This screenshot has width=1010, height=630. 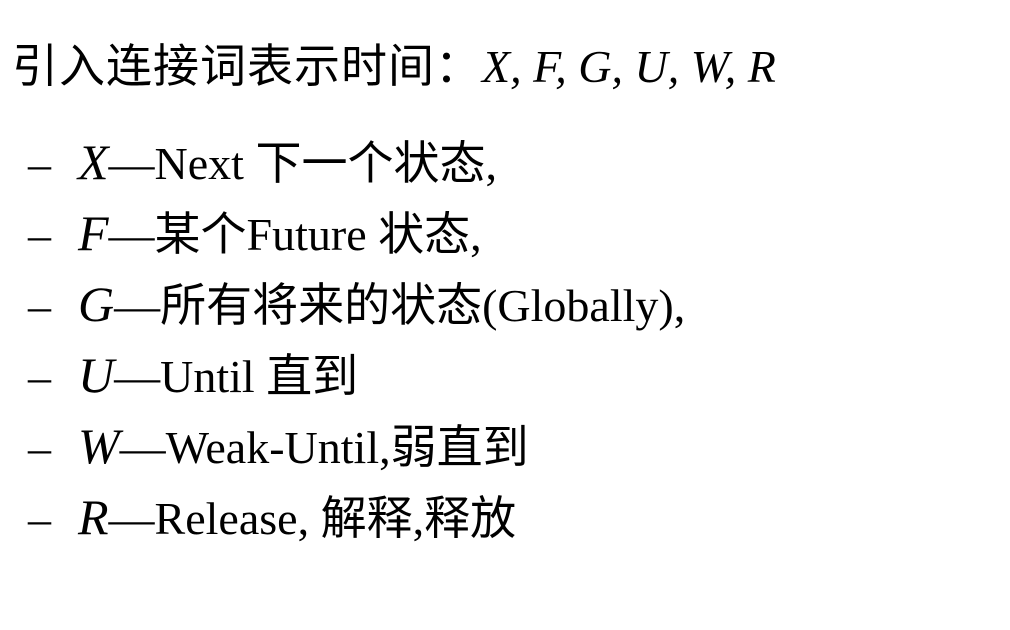 What do you see at coordinates (99, 446) in the screenshot?
I see `operator-symbol: W` at bounding box center [99, 446].